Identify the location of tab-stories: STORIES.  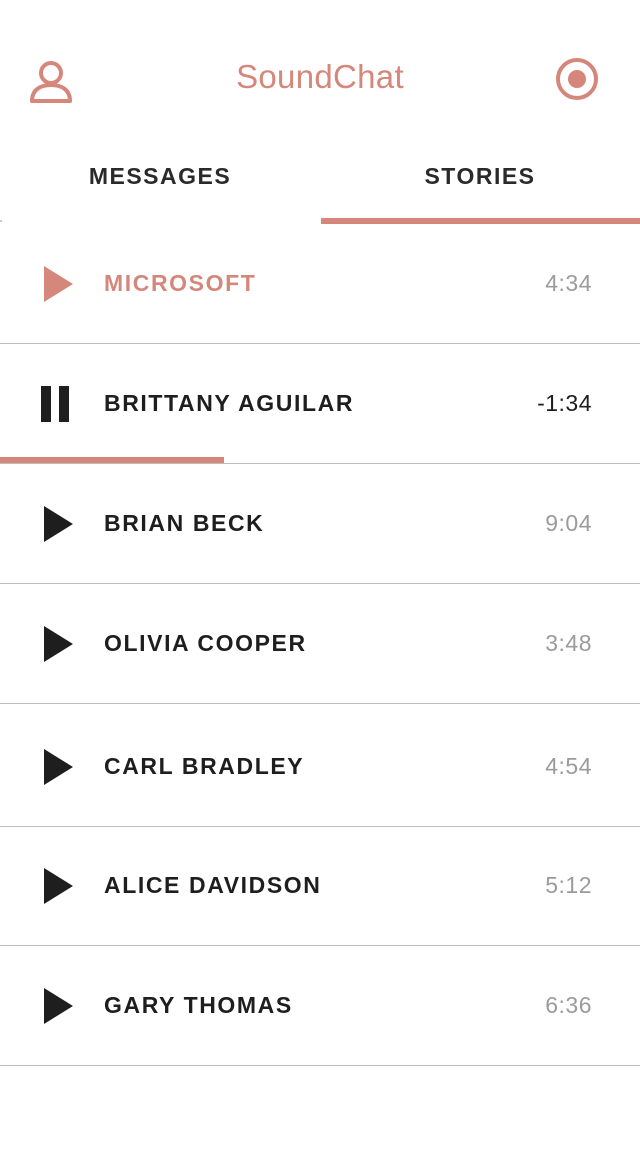
(480, 185).